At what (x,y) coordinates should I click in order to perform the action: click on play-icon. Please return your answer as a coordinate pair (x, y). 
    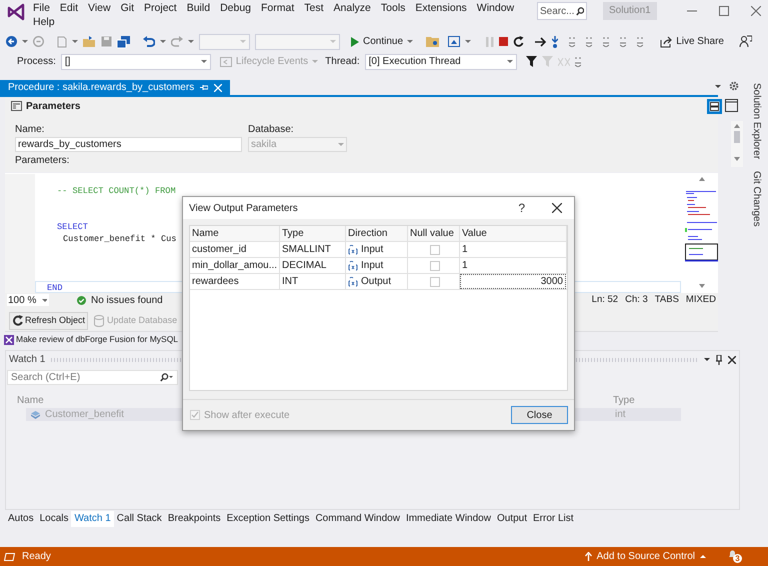
    Looking at the image, I should click on (355, 41).